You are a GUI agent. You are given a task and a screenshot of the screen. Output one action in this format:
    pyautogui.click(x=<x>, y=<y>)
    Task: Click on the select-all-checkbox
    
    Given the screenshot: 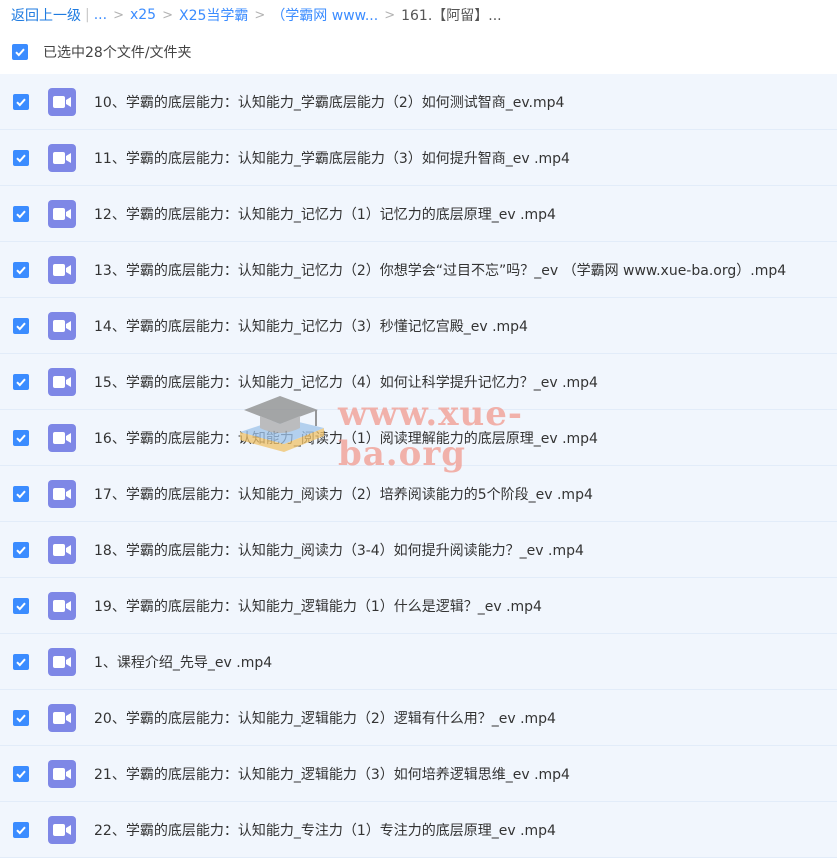 What is the action you would take?
    pyautogui.click(x=20, y=52)
    